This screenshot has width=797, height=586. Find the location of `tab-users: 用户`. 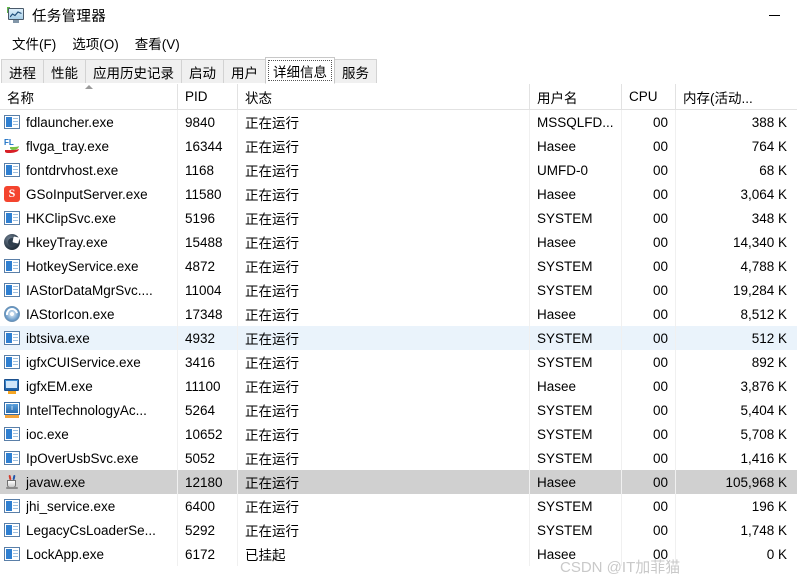

tab-users: 用户 is located at coordinates (244, 71).